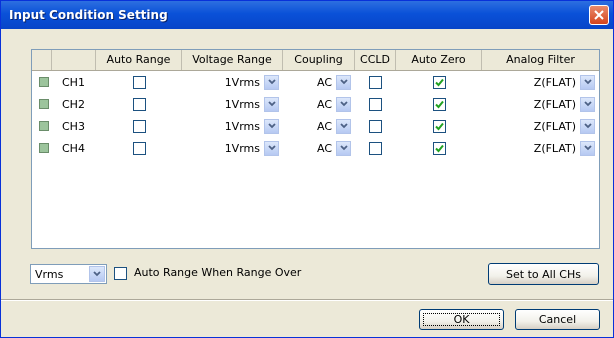 The width and height of the screenshot is (614, 338). What do you see at coordinates (73, 82) in the screenshot?
I see `channel-label: CH1` at bounding box center [73, 82].